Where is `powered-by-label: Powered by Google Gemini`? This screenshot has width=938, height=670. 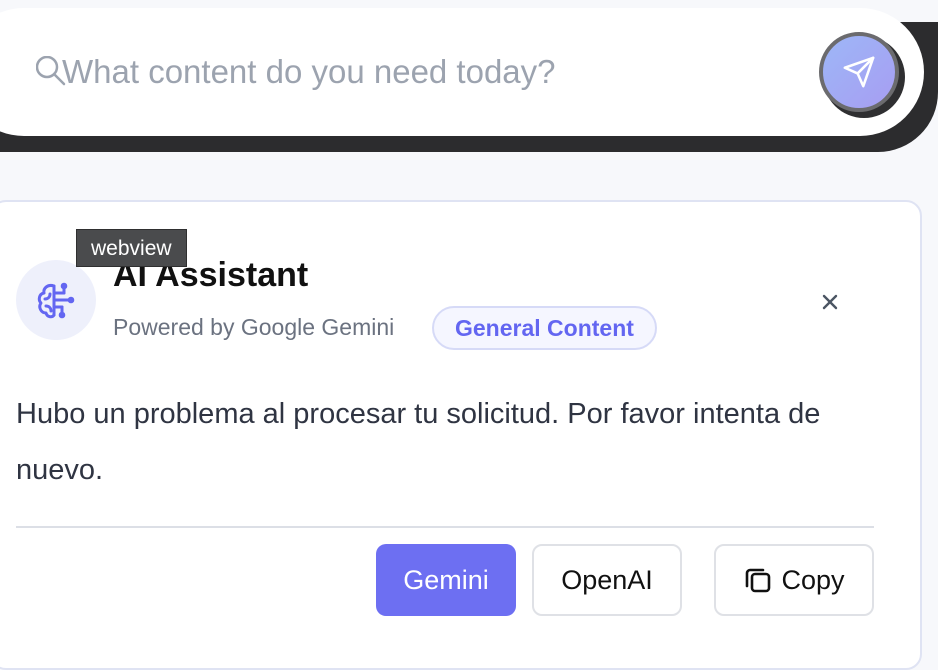 powered-by-label: Powered by Google Gemini is located at coordinates (254, 327).